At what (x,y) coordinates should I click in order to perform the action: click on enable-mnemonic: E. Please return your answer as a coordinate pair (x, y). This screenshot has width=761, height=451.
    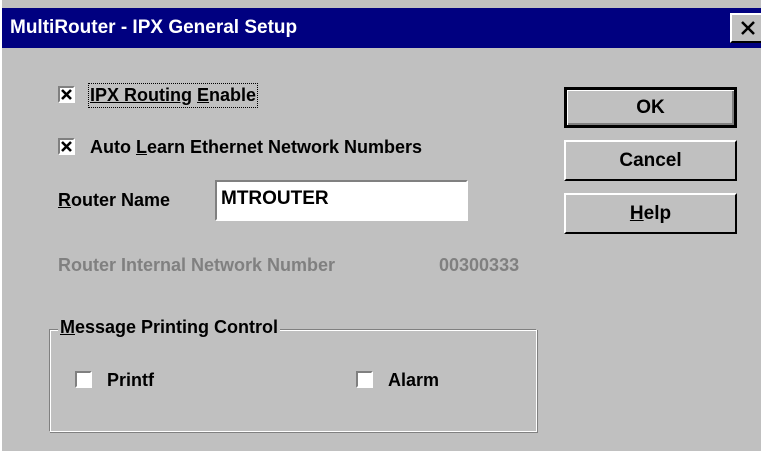
    Looking at the image, I should click on (203, 95).